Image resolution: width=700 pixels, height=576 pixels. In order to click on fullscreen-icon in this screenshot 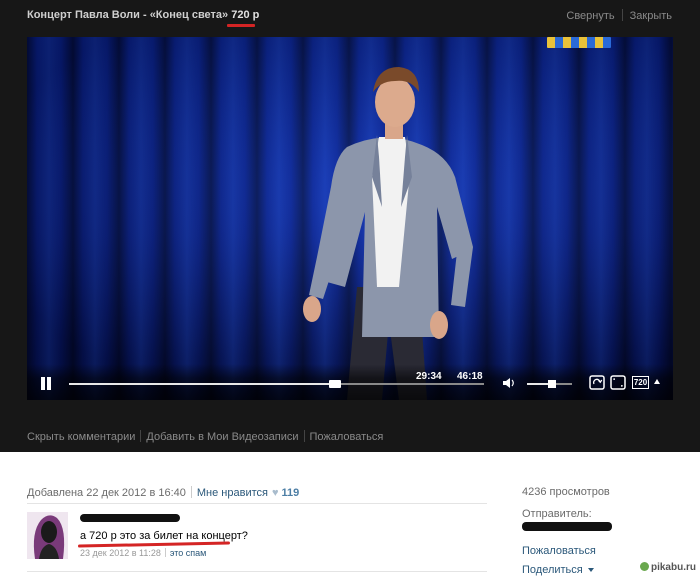, I will do `click(597, 382)`.